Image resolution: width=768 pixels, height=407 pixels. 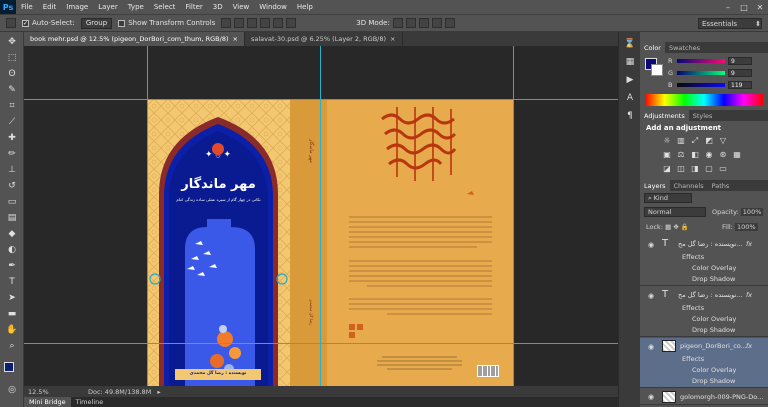 What do you see at coordinates (252, 23) in the screenshot?
I see `align-bottom-icon` at bounding box center [252, 23].